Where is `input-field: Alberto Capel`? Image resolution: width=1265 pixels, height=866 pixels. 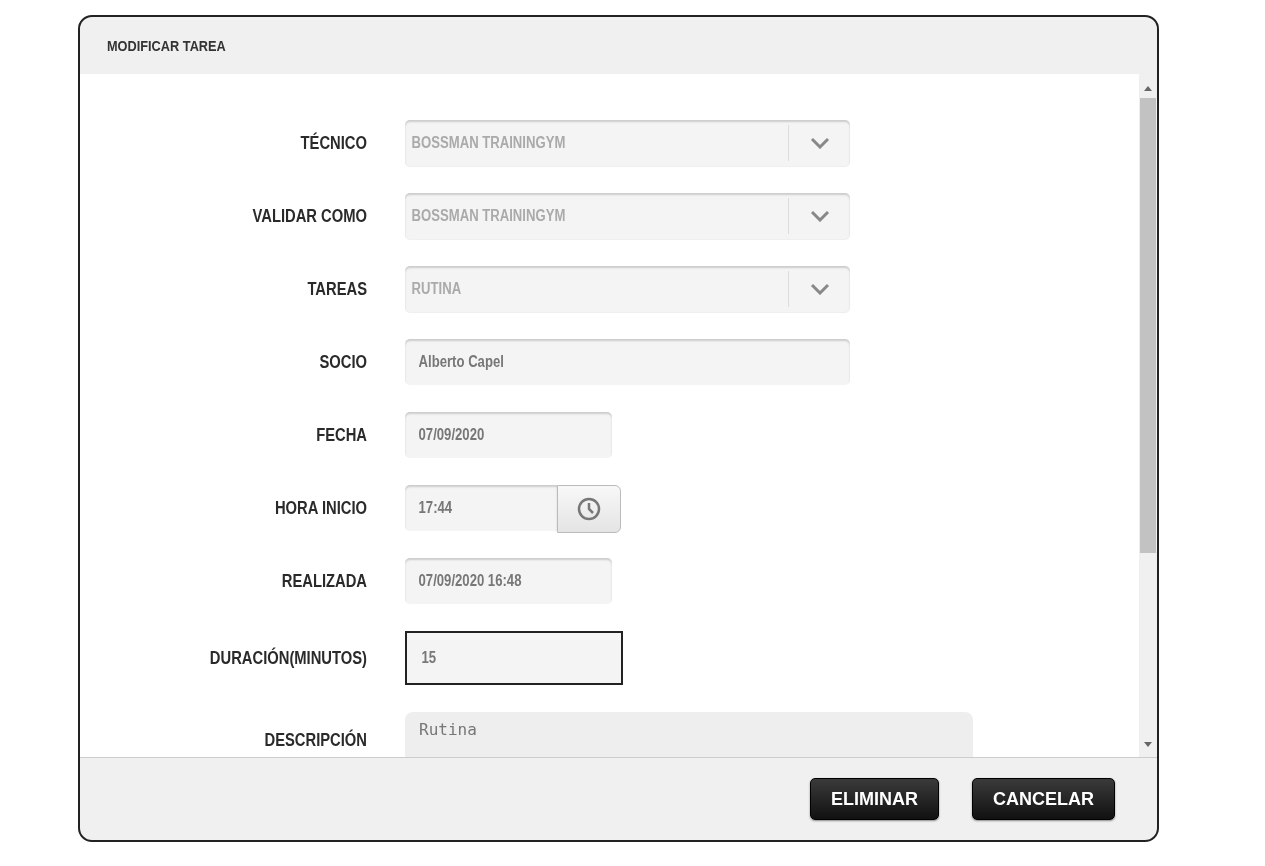 input-field: Alberto Capel is located at coordinates (627, 362).